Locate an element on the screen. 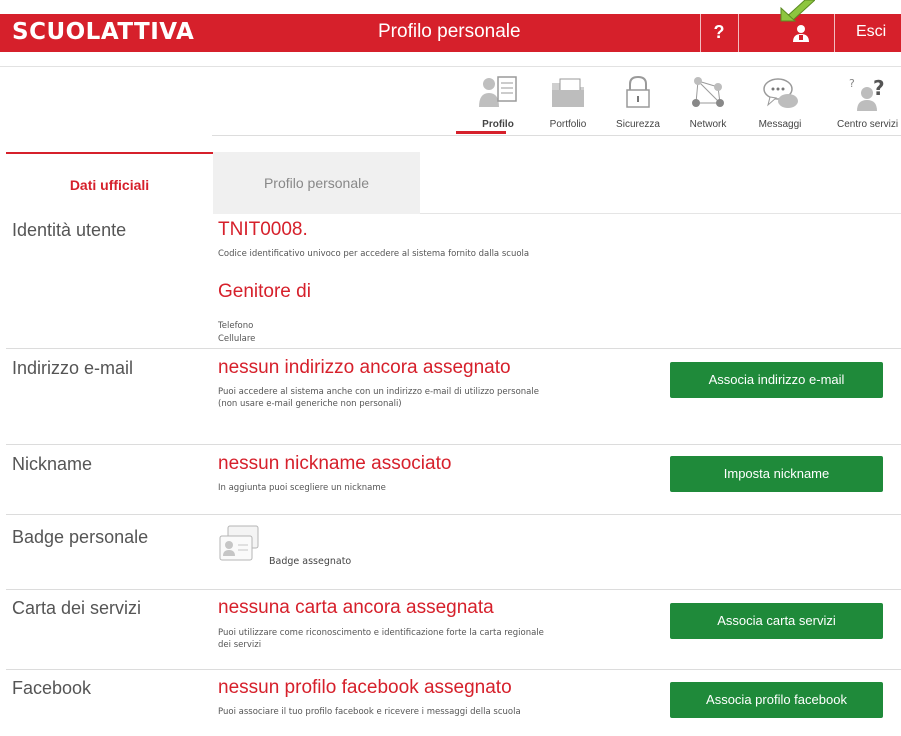 The width and height of the screenshot is (901, 736). parent-of-title: Genitore di is located at coordinates (264, 291).